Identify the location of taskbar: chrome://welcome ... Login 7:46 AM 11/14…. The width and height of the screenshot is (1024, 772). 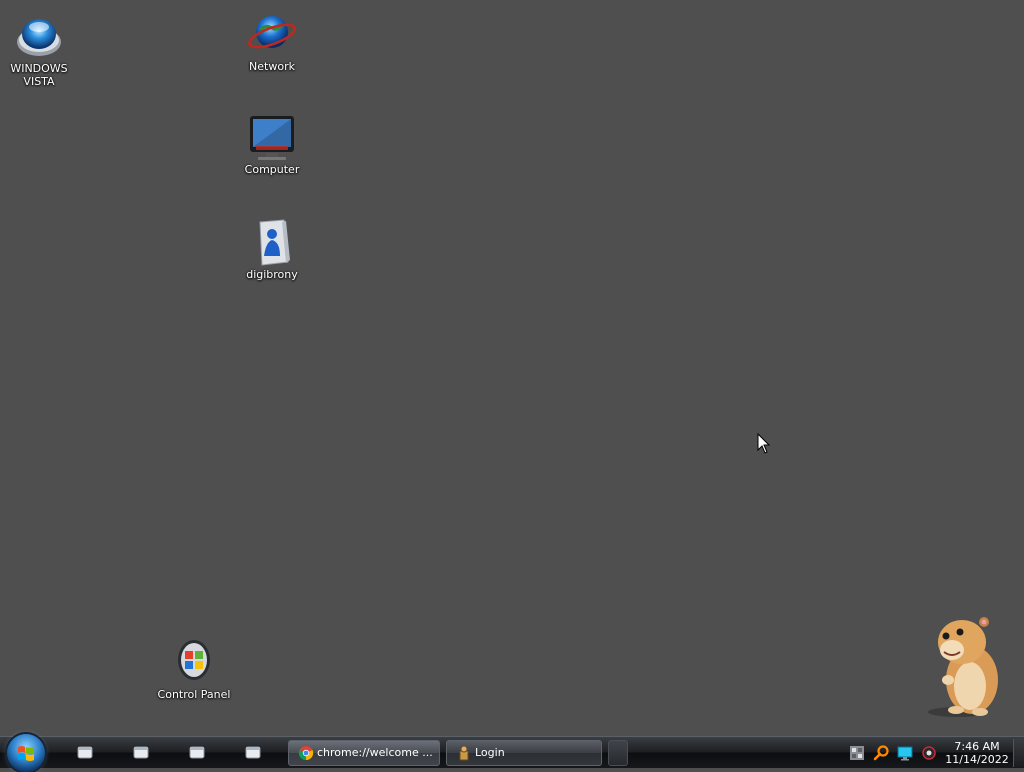
(512, 753).